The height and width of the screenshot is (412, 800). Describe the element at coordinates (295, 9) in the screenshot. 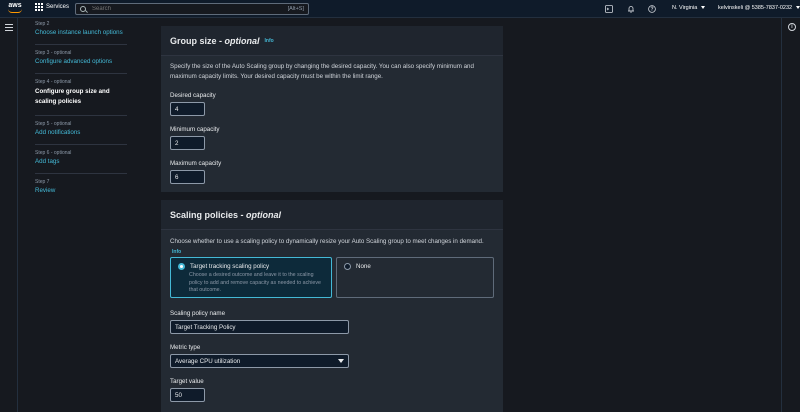

I see `search-shortcut-hint: [Alt+S]` at that location.